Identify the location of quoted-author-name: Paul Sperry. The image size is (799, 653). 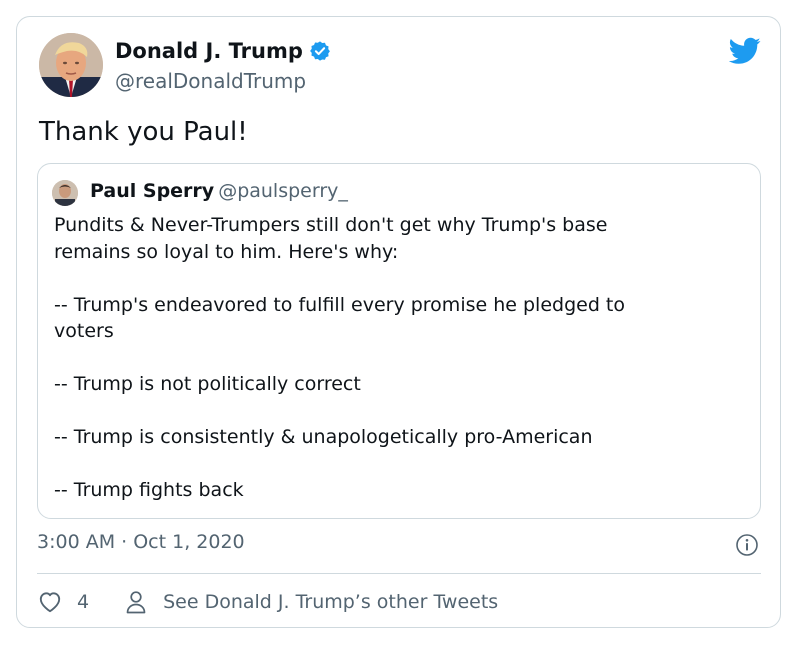
(152, 191).